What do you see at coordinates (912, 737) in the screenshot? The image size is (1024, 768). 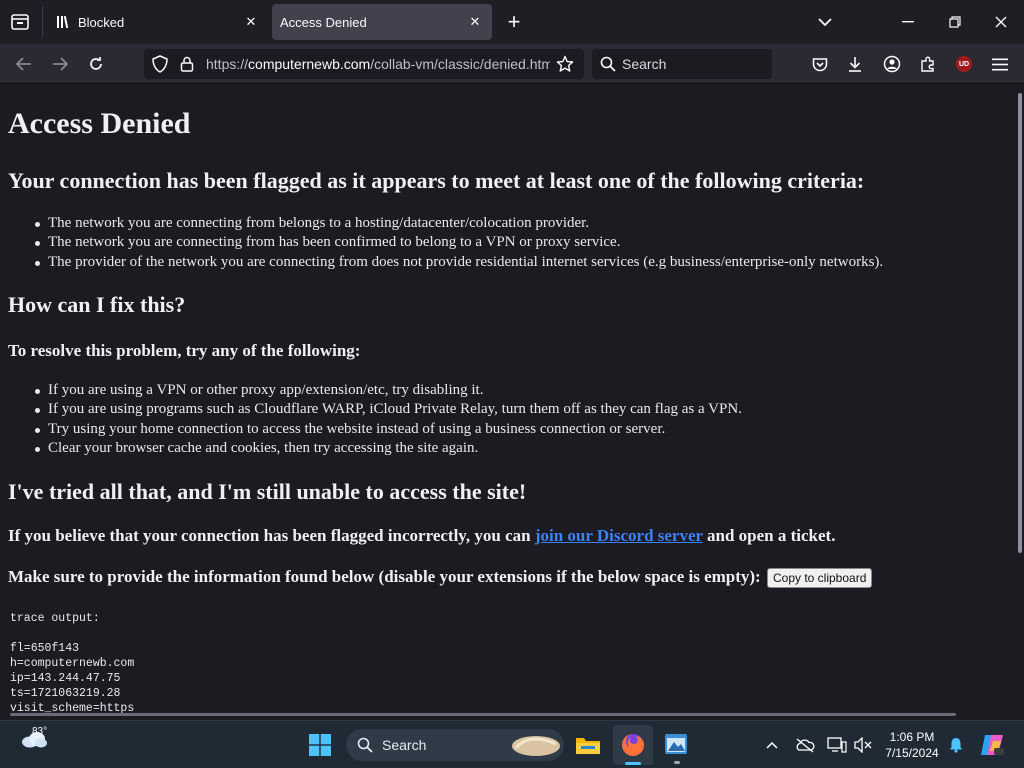 I see `clock-time: 1:06 PM` at bounding box center [912, 737].